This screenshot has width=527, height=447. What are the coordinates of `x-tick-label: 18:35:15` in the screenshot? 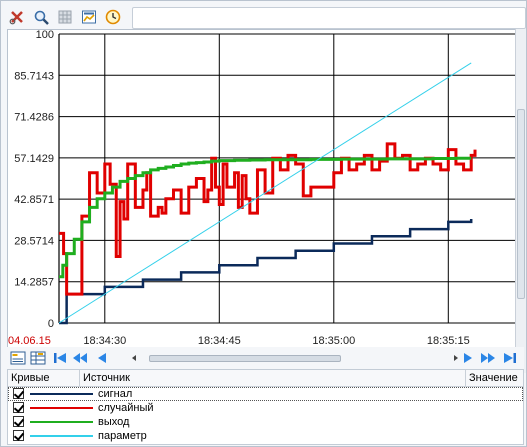 It's located at (448, 341).